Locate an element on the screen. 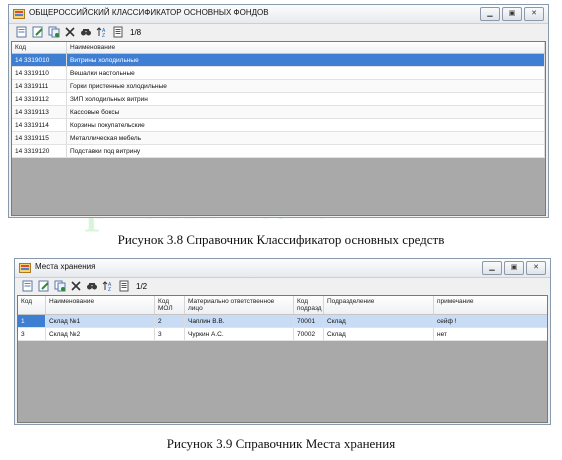 This screenshot has height=460, width=562. cell-code: 14 3319113 is located at coordinates (39, 112).